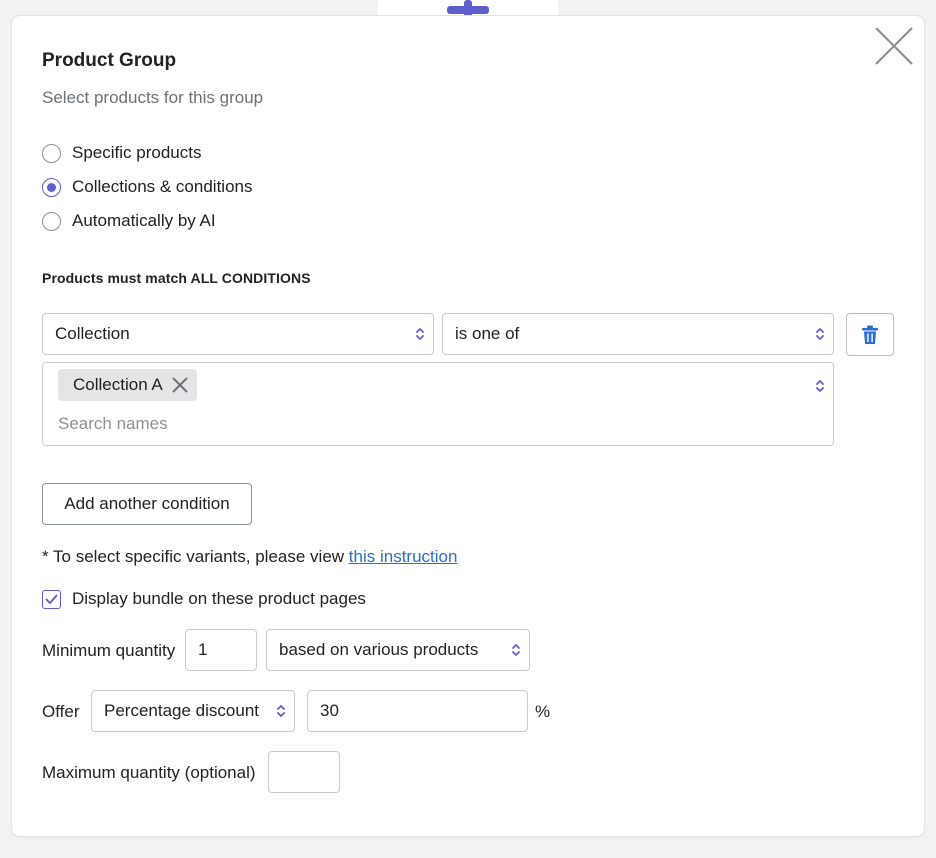  I want to click on delete-condition-button, so click(870, 334).